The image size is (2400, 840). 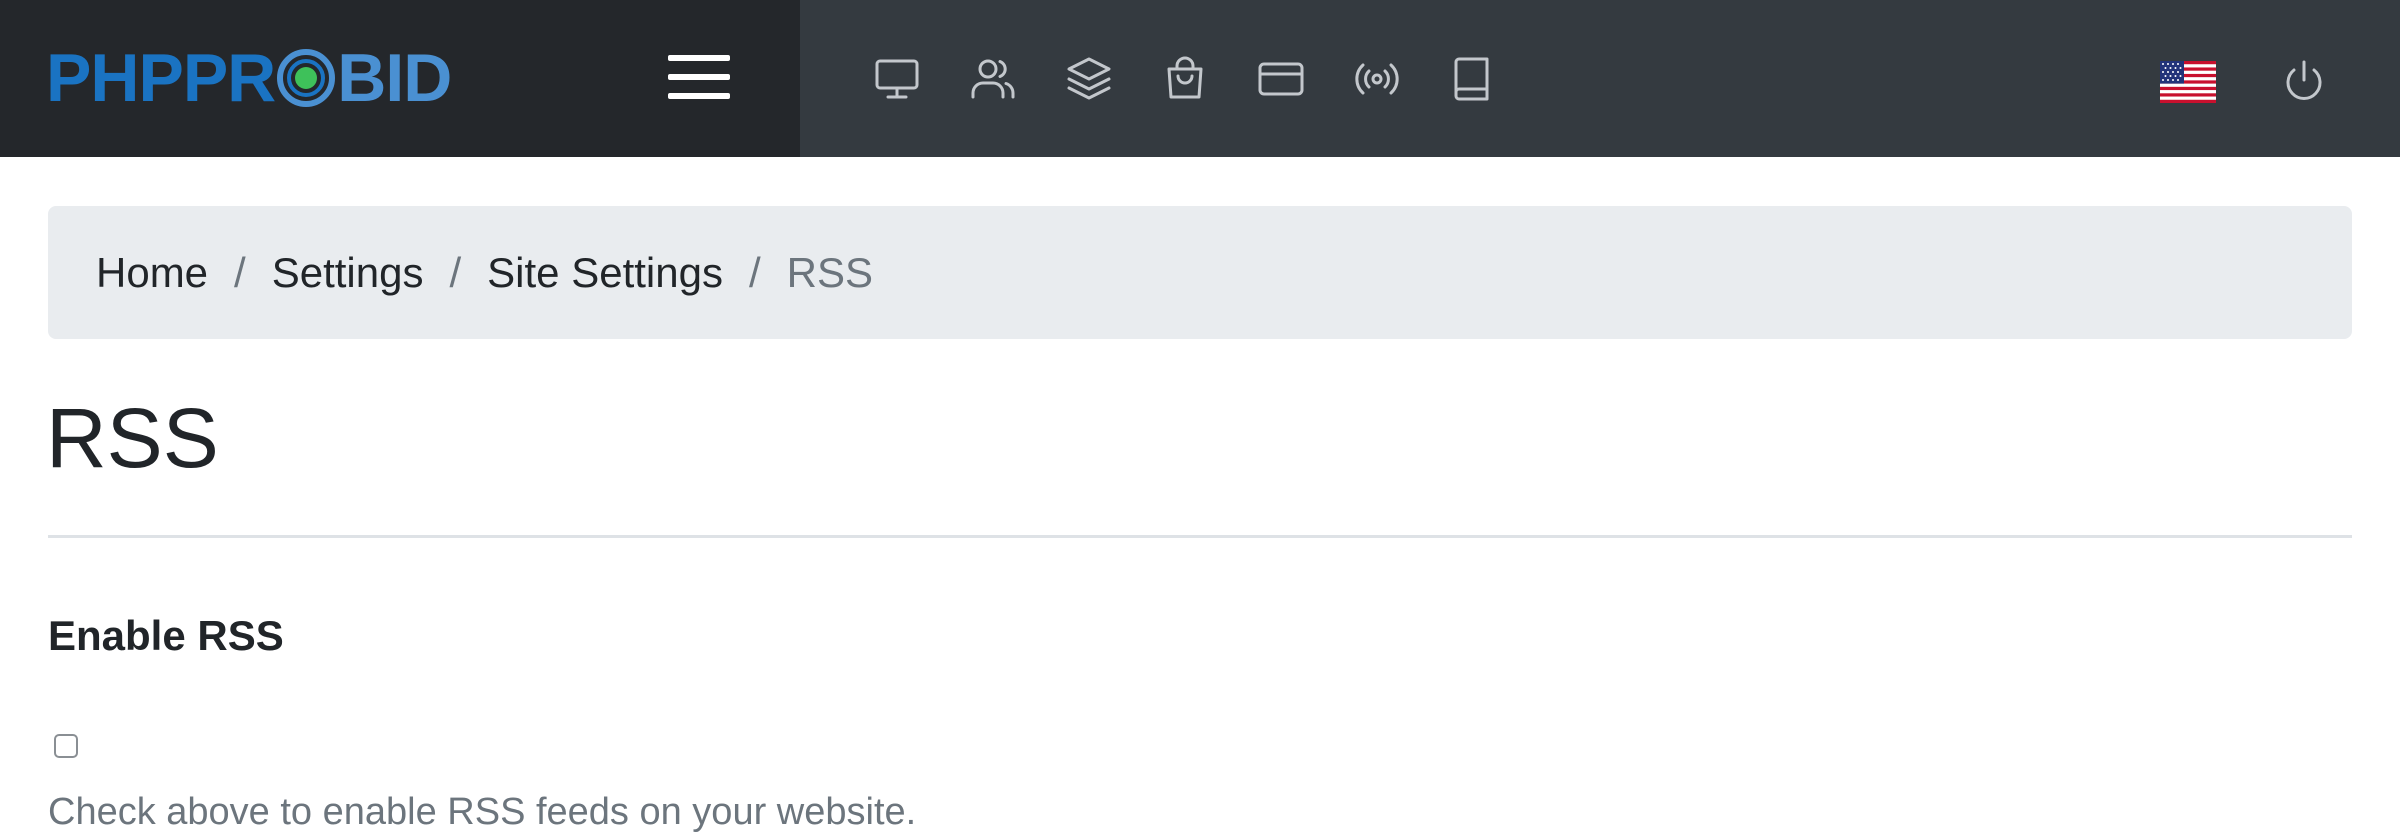 I want to click on brand-area: PHPPR BID, so click(x=400, y=78).